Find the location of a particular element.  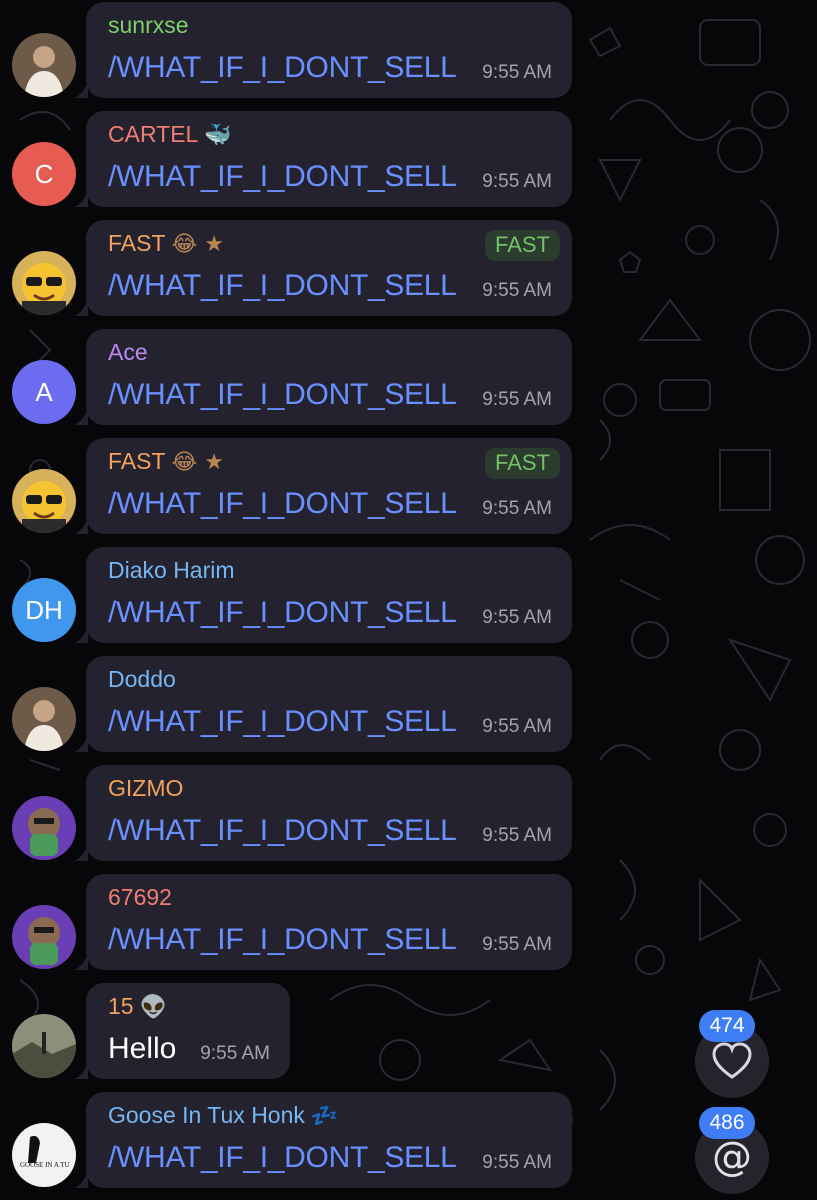

message-row: A Ace/WHAT_IF_I_DONT_SELL 9:55 AM is located at coordinates (408, 379).